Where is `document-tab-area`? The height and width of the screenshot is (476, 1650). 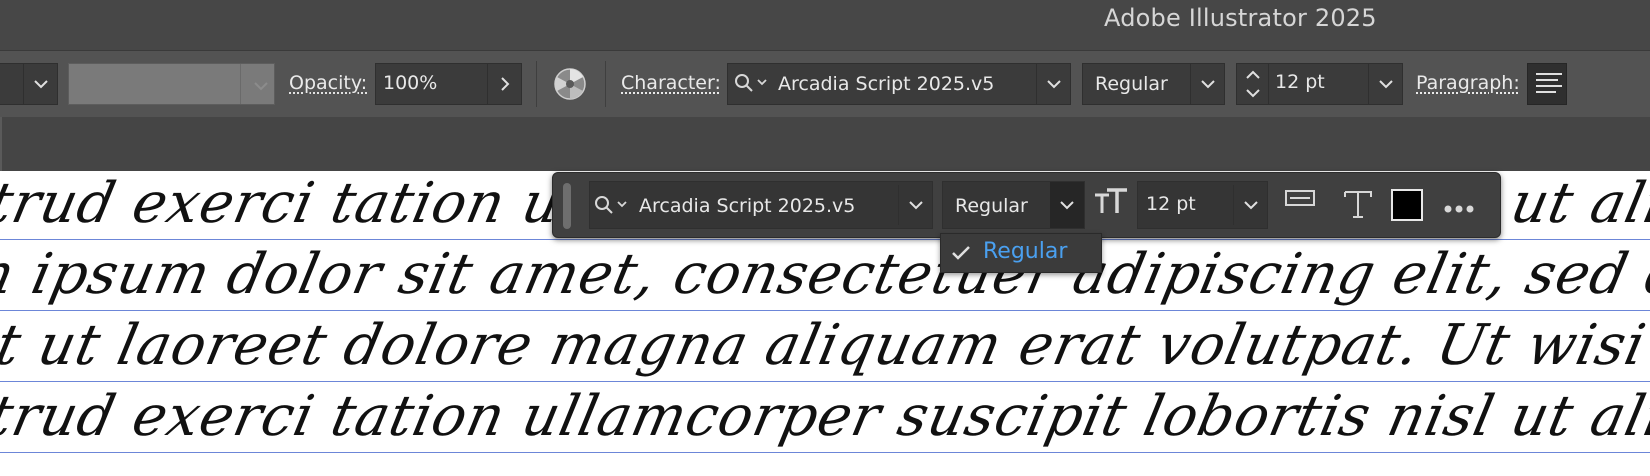
document-tab-area is located at coordinates (825, 144).